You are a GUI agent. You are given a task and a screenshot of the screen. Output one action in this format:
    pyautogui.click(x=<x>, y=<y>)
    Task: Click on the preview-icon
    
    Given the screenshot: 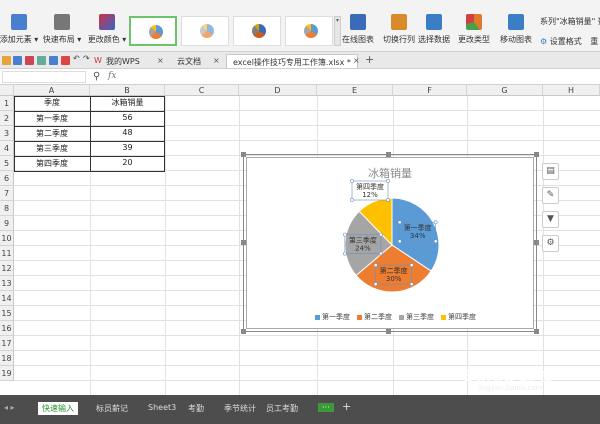 What is the action you would take?
    pyautogui.click(x=53, y=60)
    